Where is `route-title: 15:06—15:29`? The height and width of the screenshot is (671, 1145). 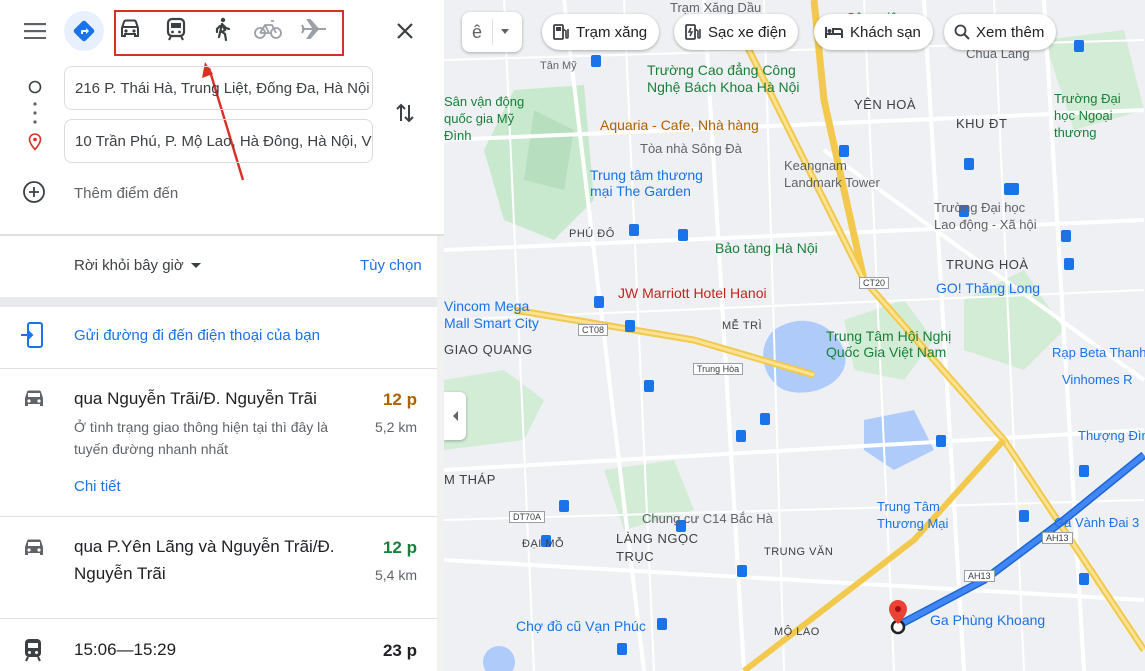
route-title: 15:06—15:29 is located at coordinates (125, 649).